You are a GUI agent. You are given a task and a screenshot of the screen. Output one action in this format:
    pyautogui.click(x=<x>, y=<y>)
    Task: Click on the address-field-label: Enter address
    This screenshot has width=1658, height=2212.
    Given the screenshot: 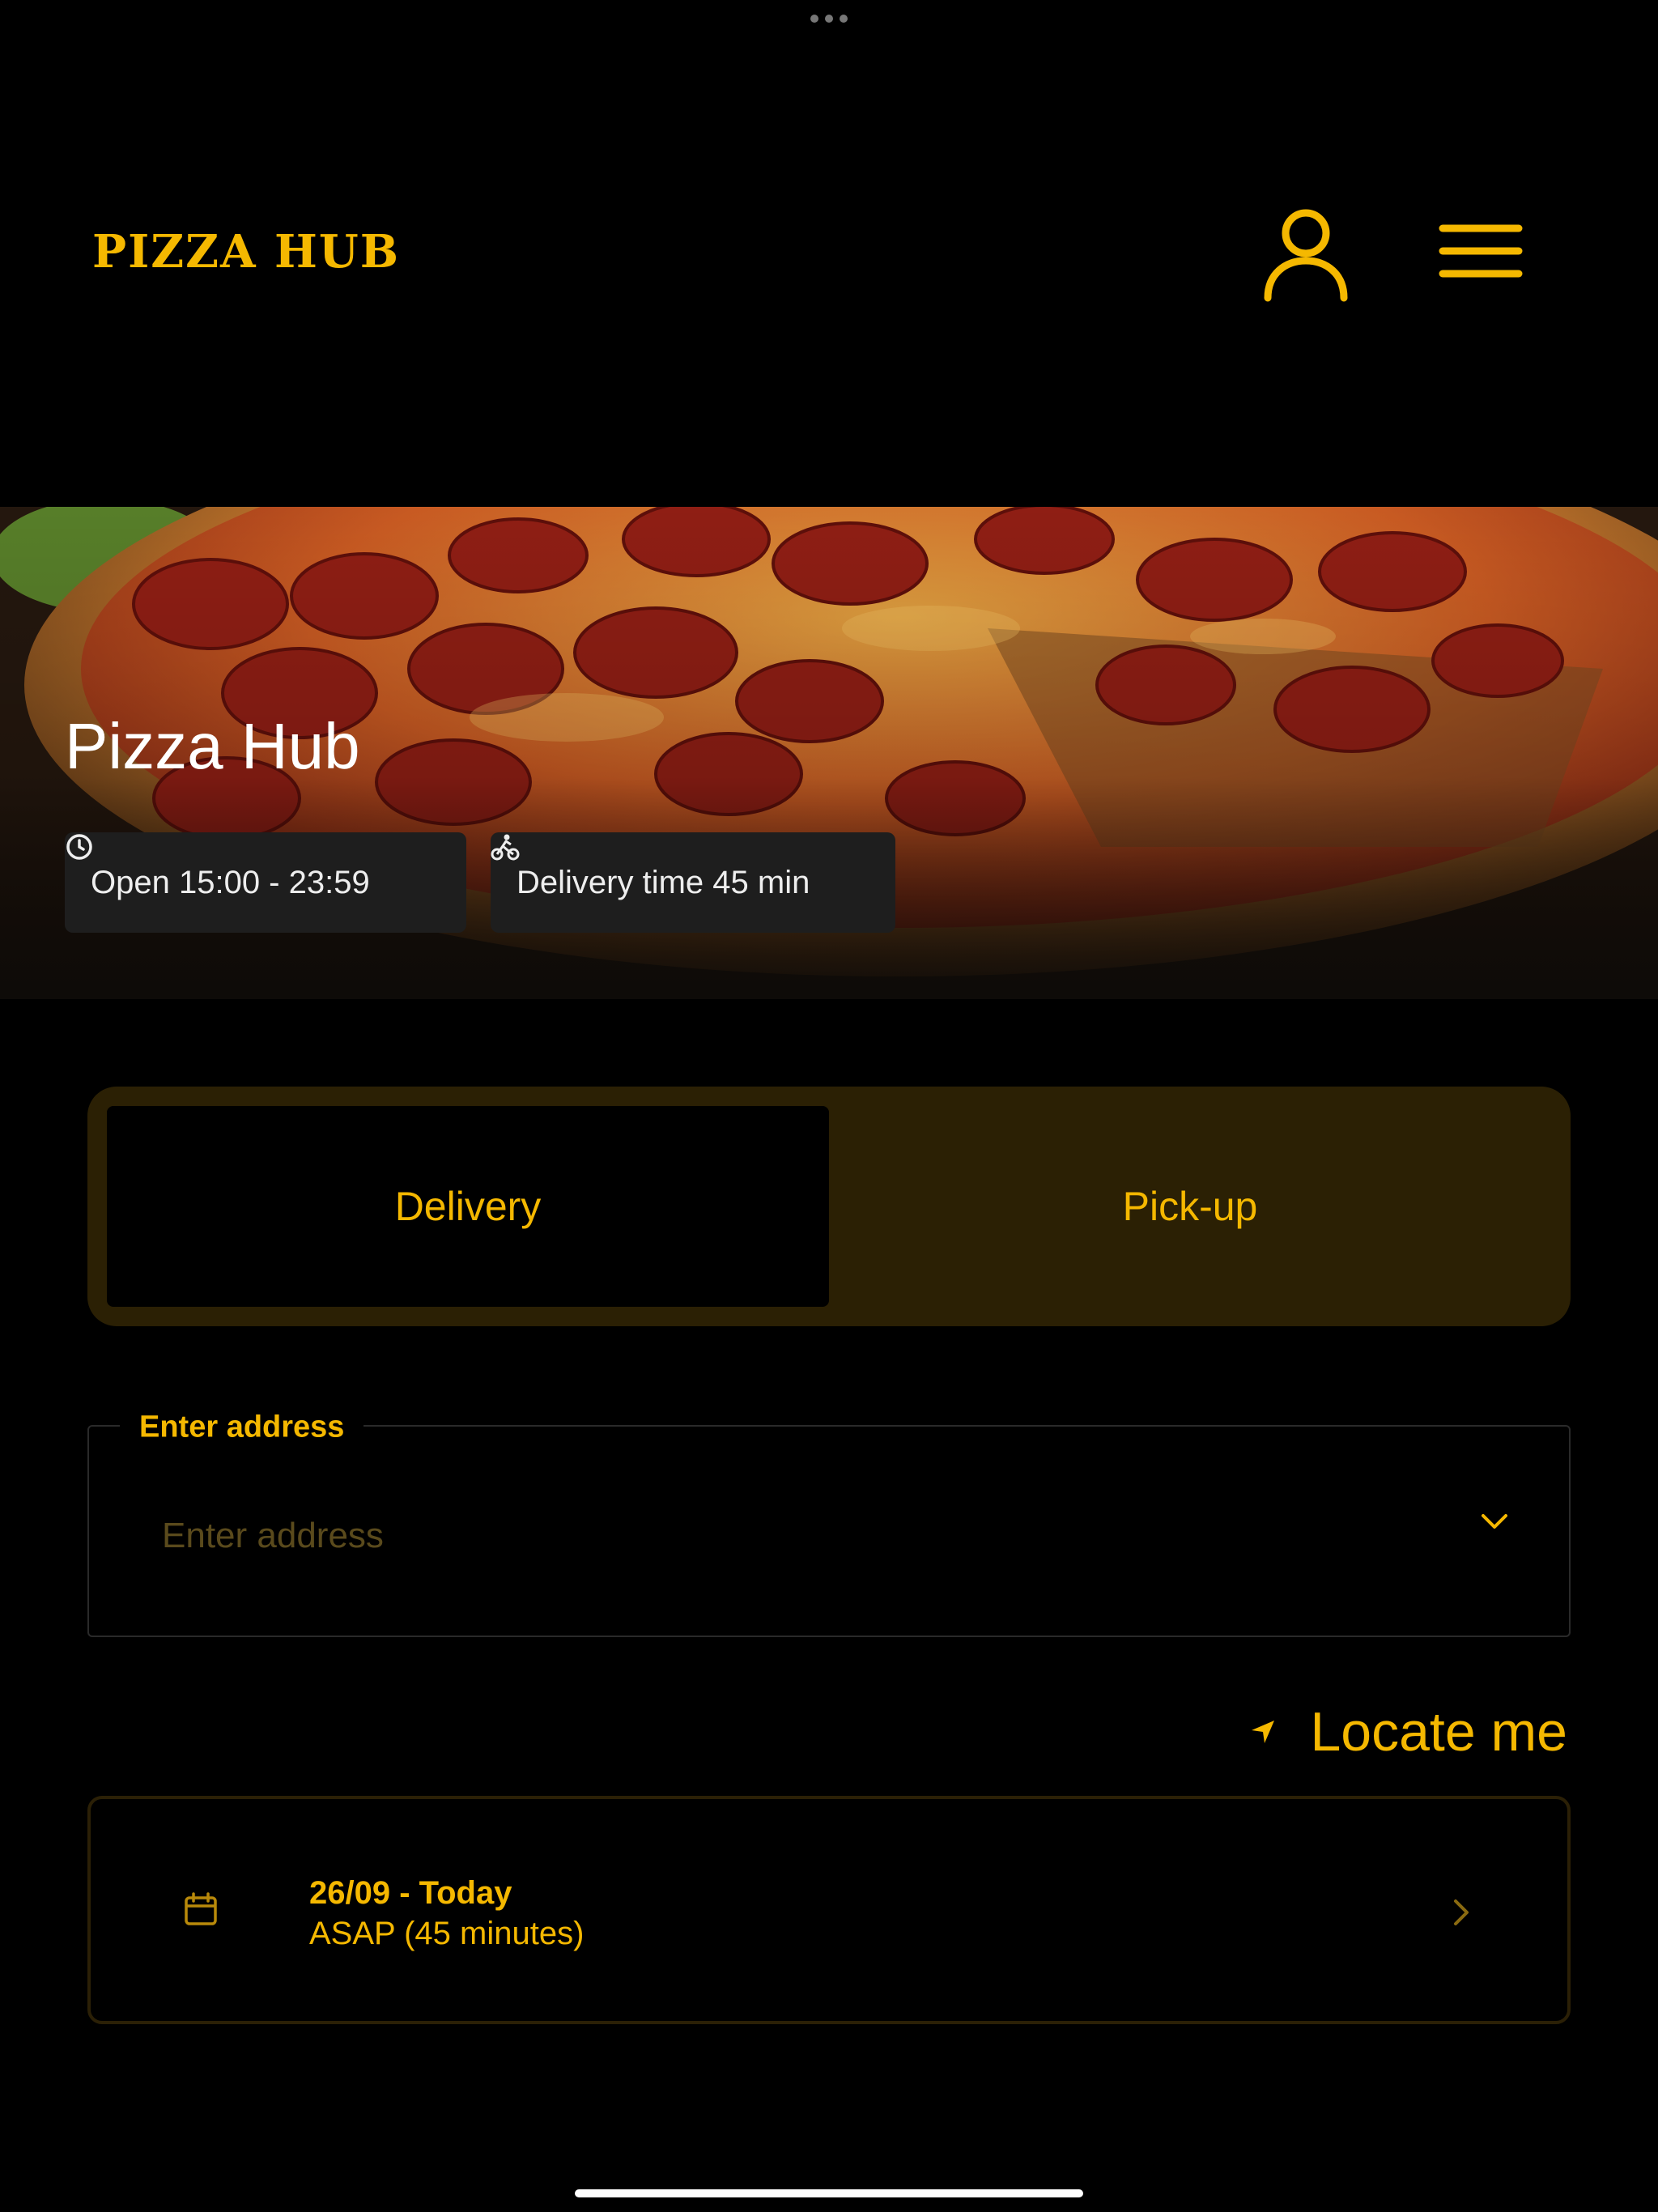 What is the action you would take?
    pyautogui.click(x=242, y=1428)
    